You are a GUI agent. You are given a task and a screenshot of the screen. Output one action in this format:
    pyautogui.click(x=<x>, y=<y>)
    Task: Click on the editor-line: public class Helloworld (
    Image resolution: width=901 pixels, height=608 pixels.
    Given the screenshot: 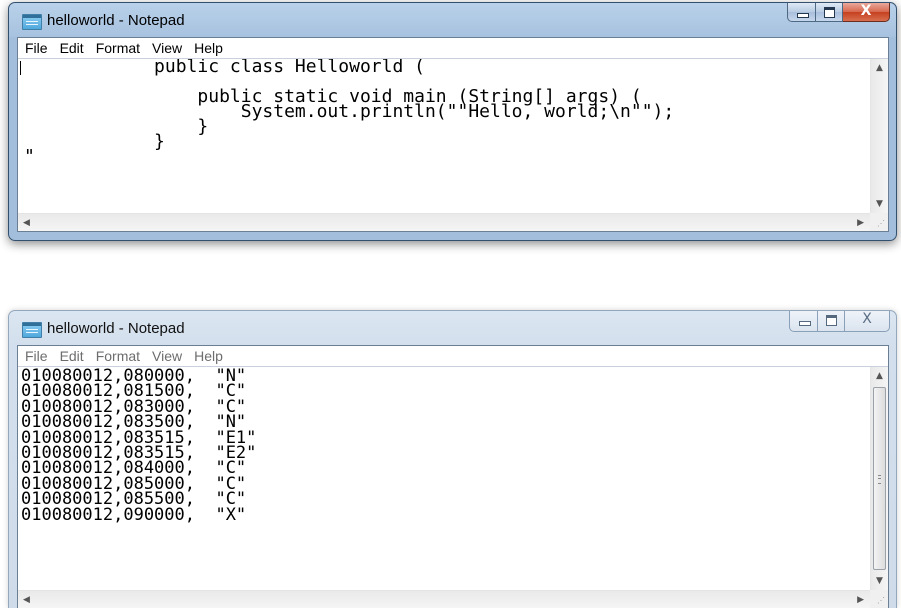 What is the action you would take?
    pyautogui.click(x=224, y=68)
    